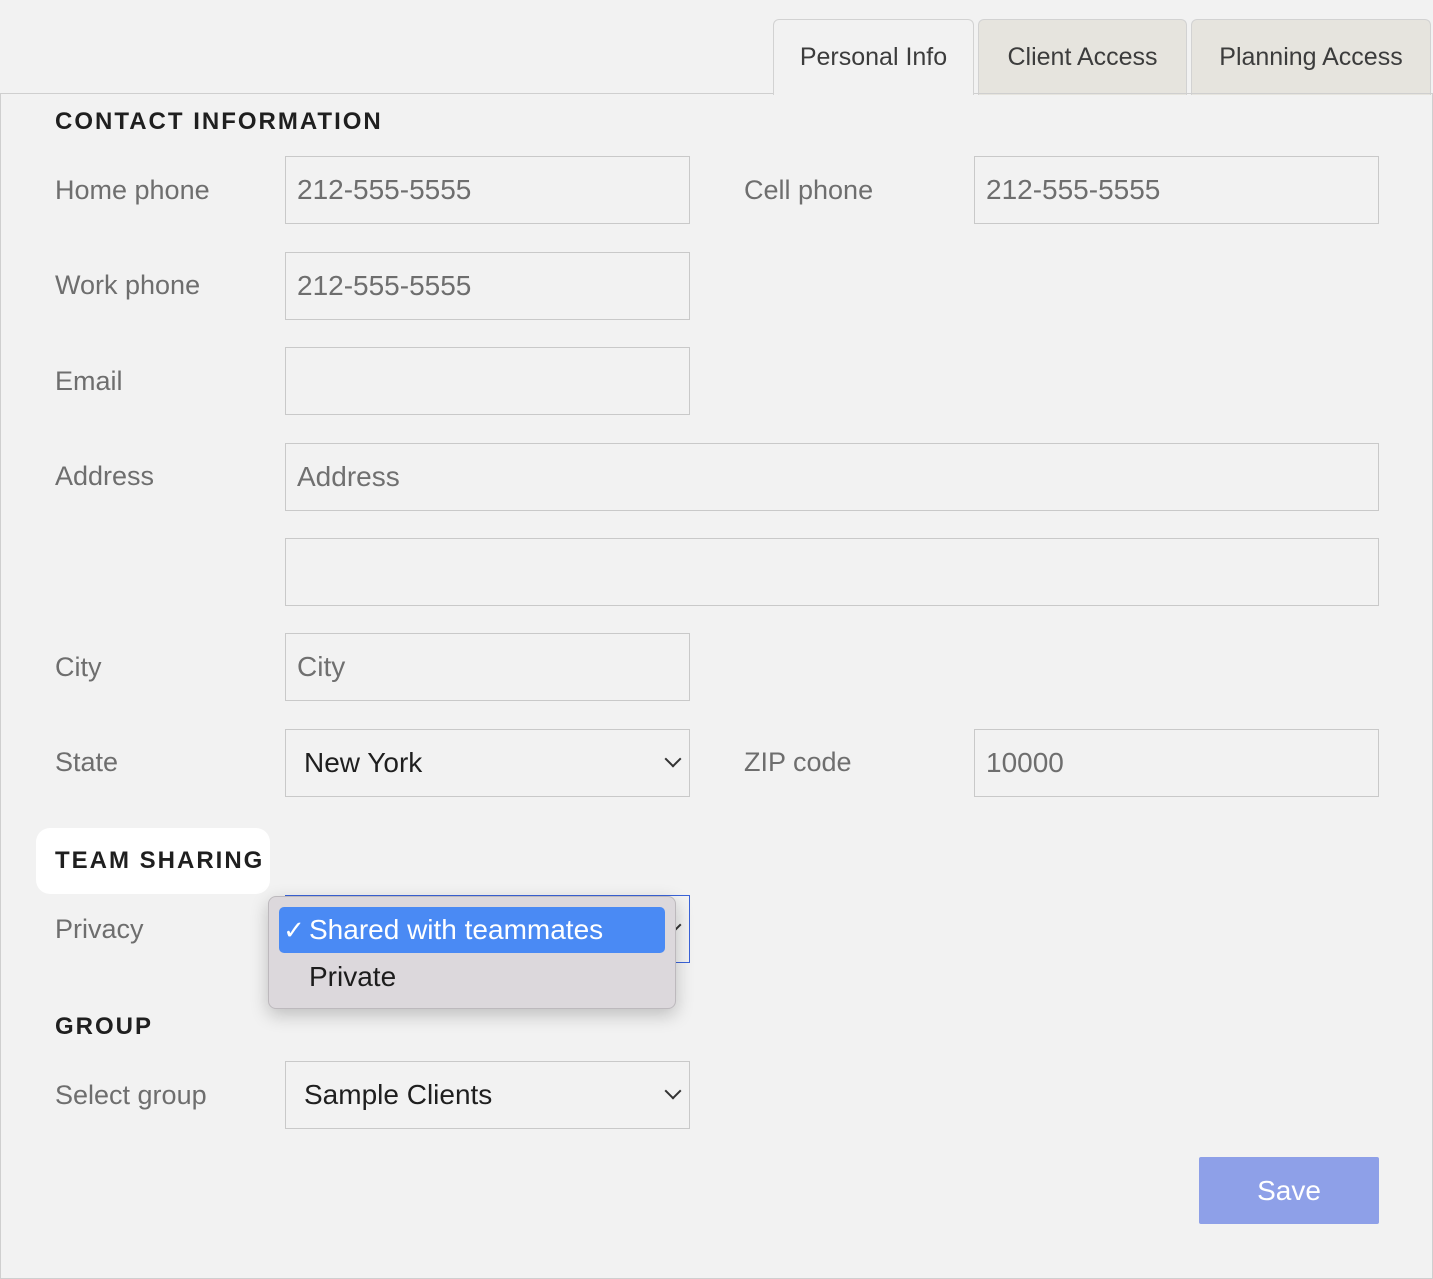 The image size is (1433, 1279). I want to click on privacy-option-shared-label: Shared with teammates, so click(456, 929).